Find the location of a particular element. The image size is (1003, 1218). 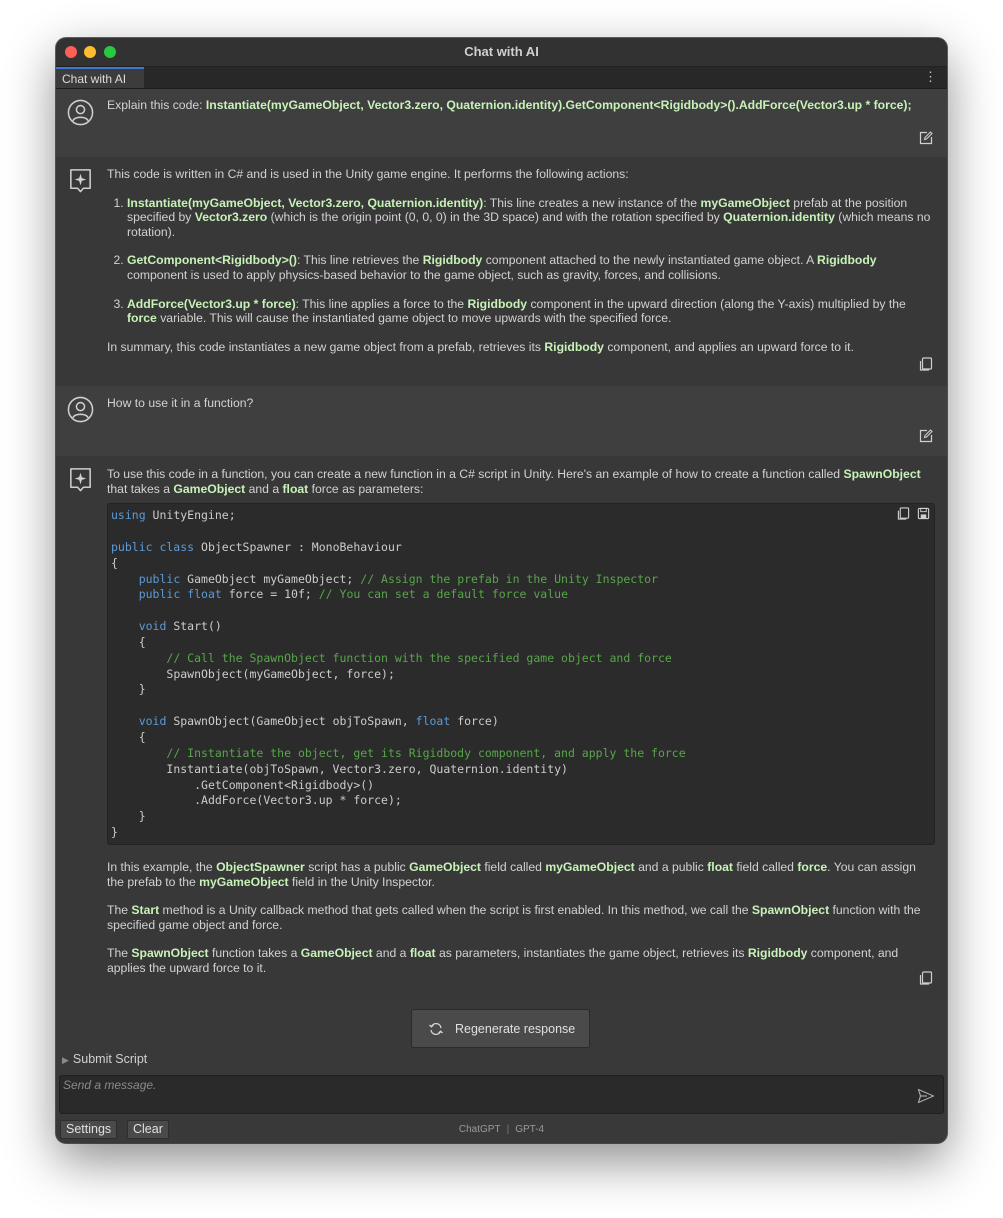

user-message: How to use it in a function? is located at coordinates (501, 421).